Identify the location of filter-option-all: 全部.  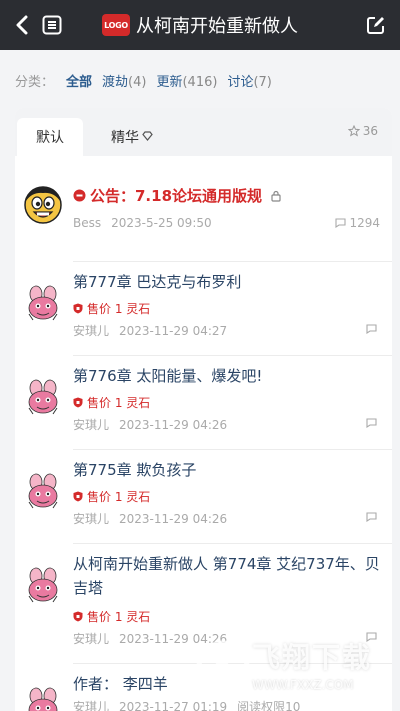
(79, 80).